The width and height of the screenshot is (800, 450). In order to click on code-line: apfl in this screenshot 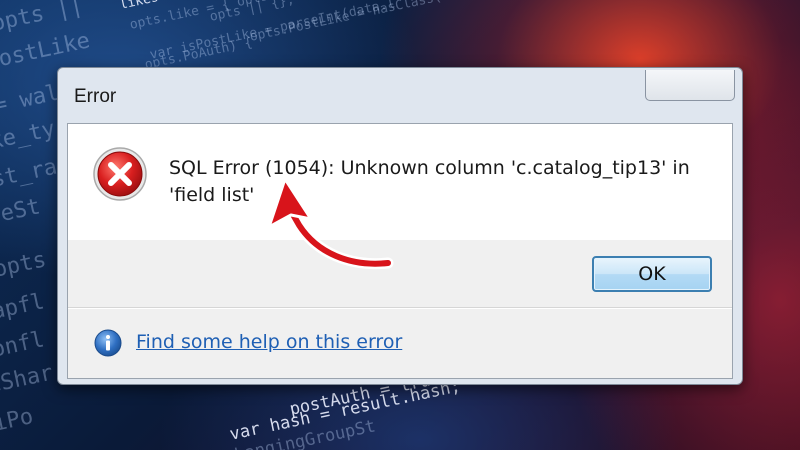, I will do `click(23, 307)`.